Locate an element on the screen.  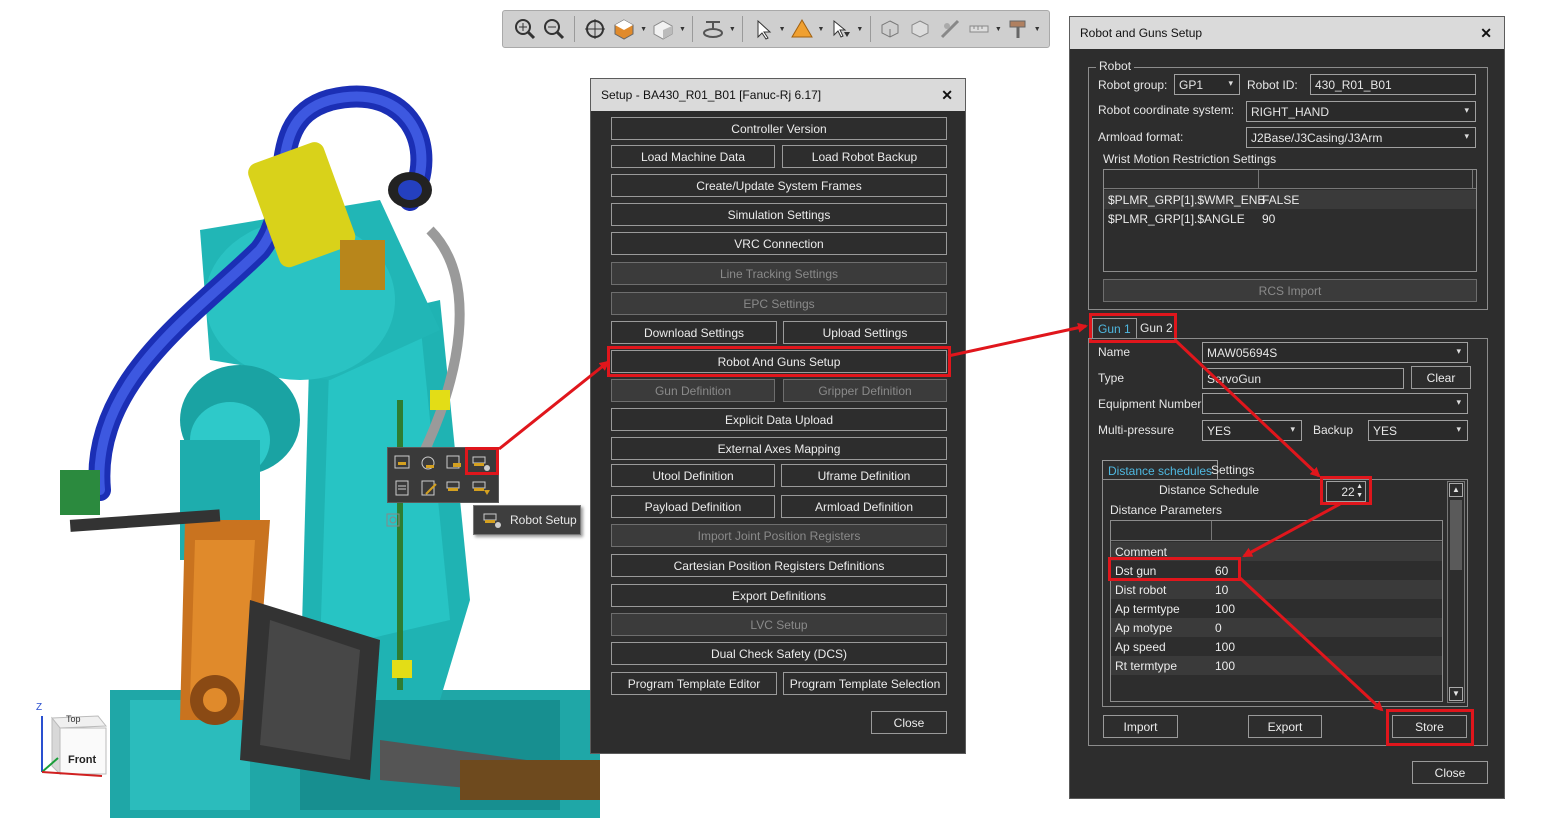
distance-scrollbar: ▲ ▼ is located at coordinates (1456, 592).